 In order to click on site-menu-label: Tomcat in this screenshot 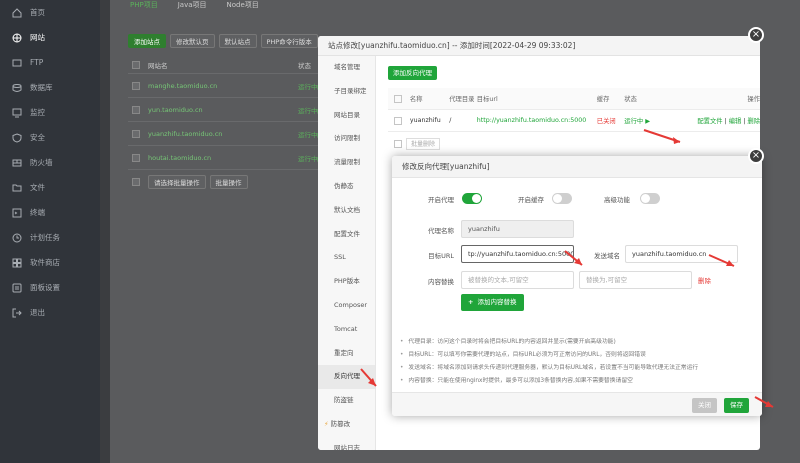, I will do `click(346, 328)`.